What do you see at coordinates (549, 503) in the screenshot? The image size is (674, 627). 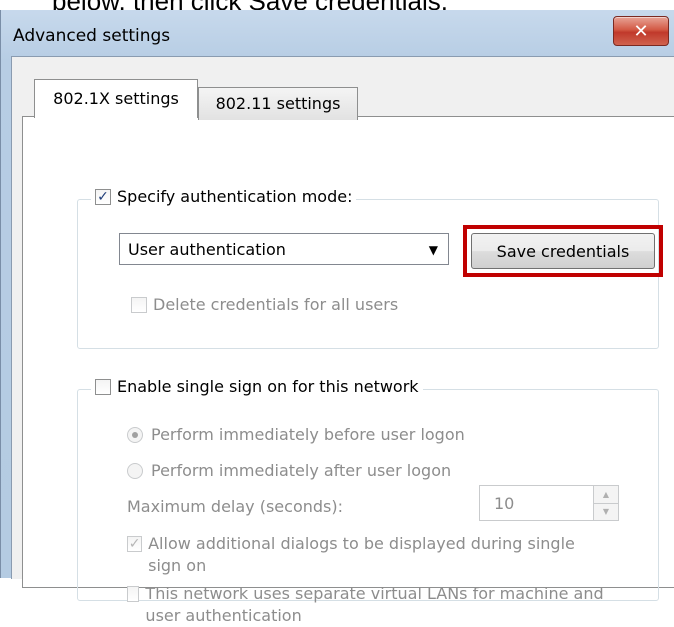 I see `max-delay-stepper: 10 ▲ ▼` at bounding box center [549, 503].